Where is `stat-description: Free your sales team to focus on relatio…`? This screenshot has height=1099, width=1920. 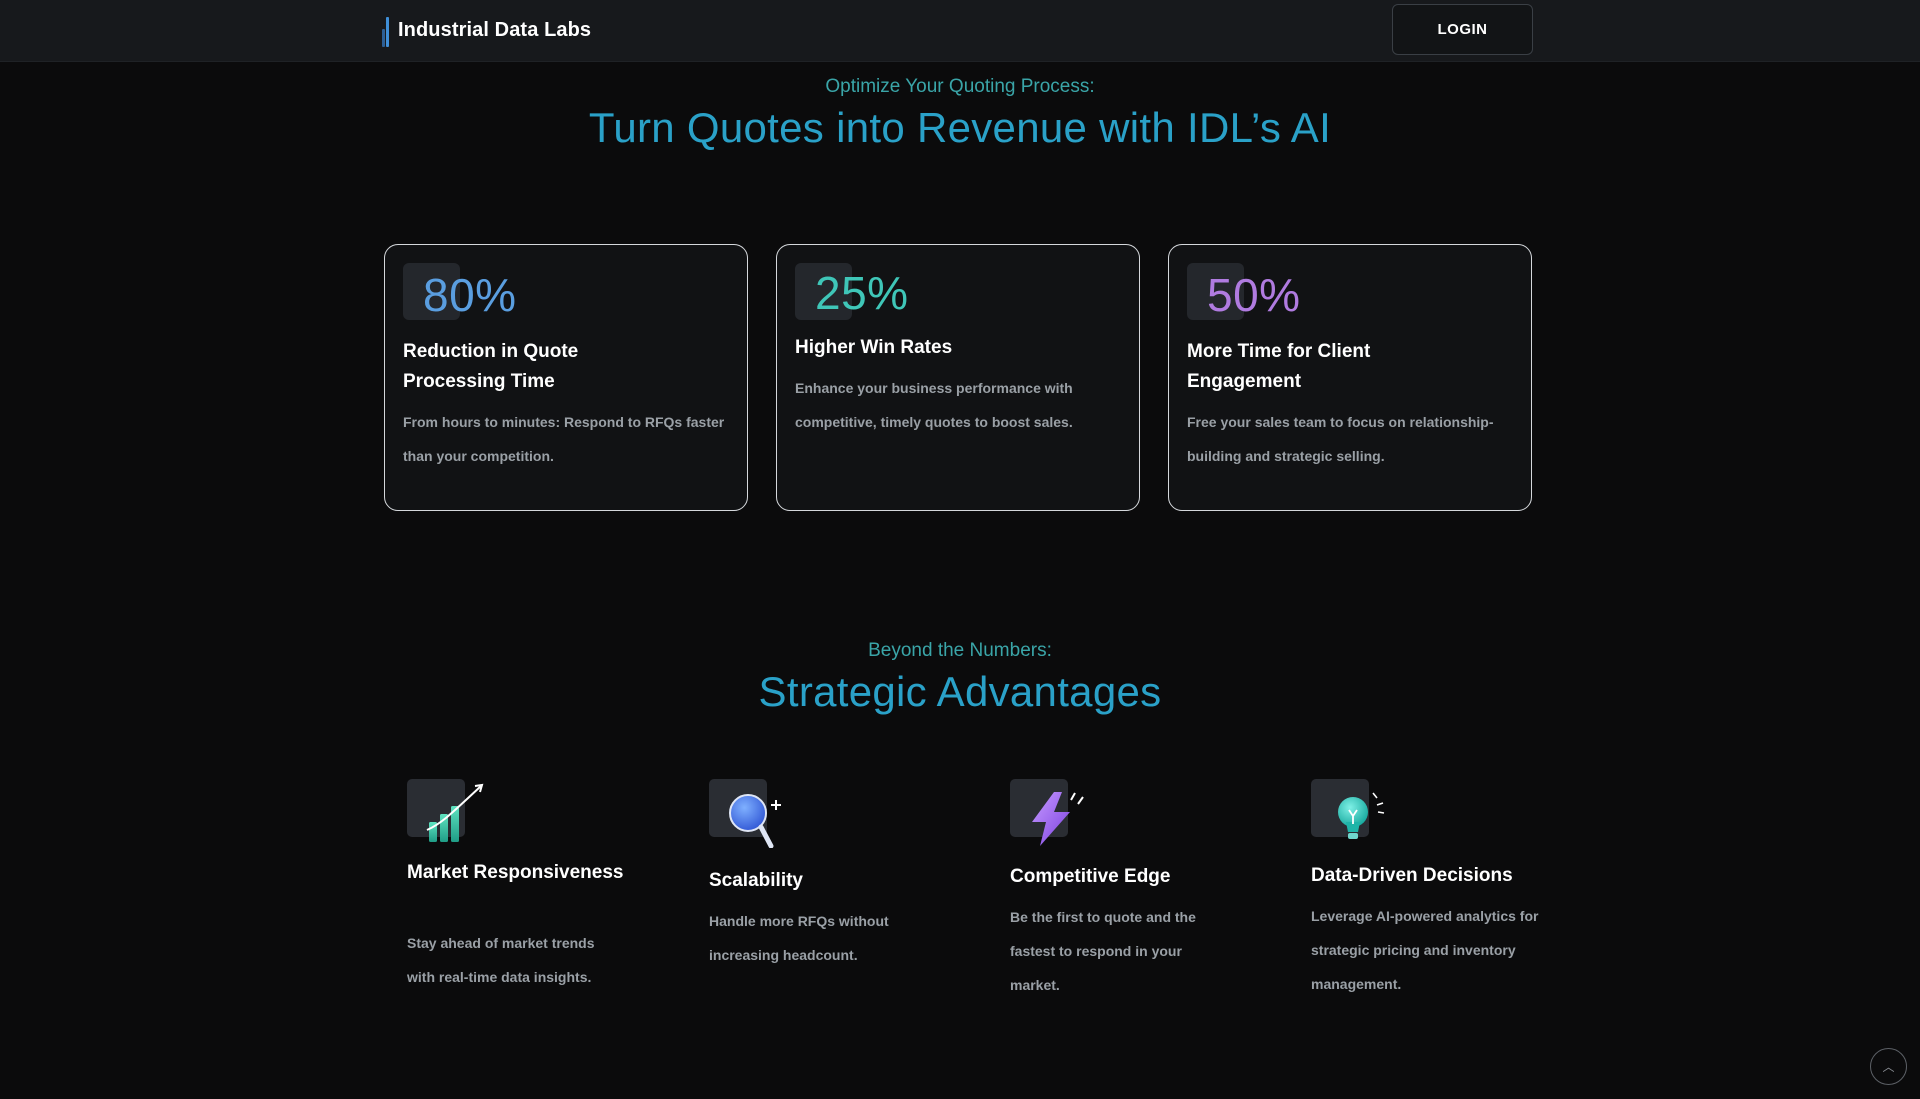 stat-description: Free your sales team to focus on relatio… is located at coordinates (1340, 439).